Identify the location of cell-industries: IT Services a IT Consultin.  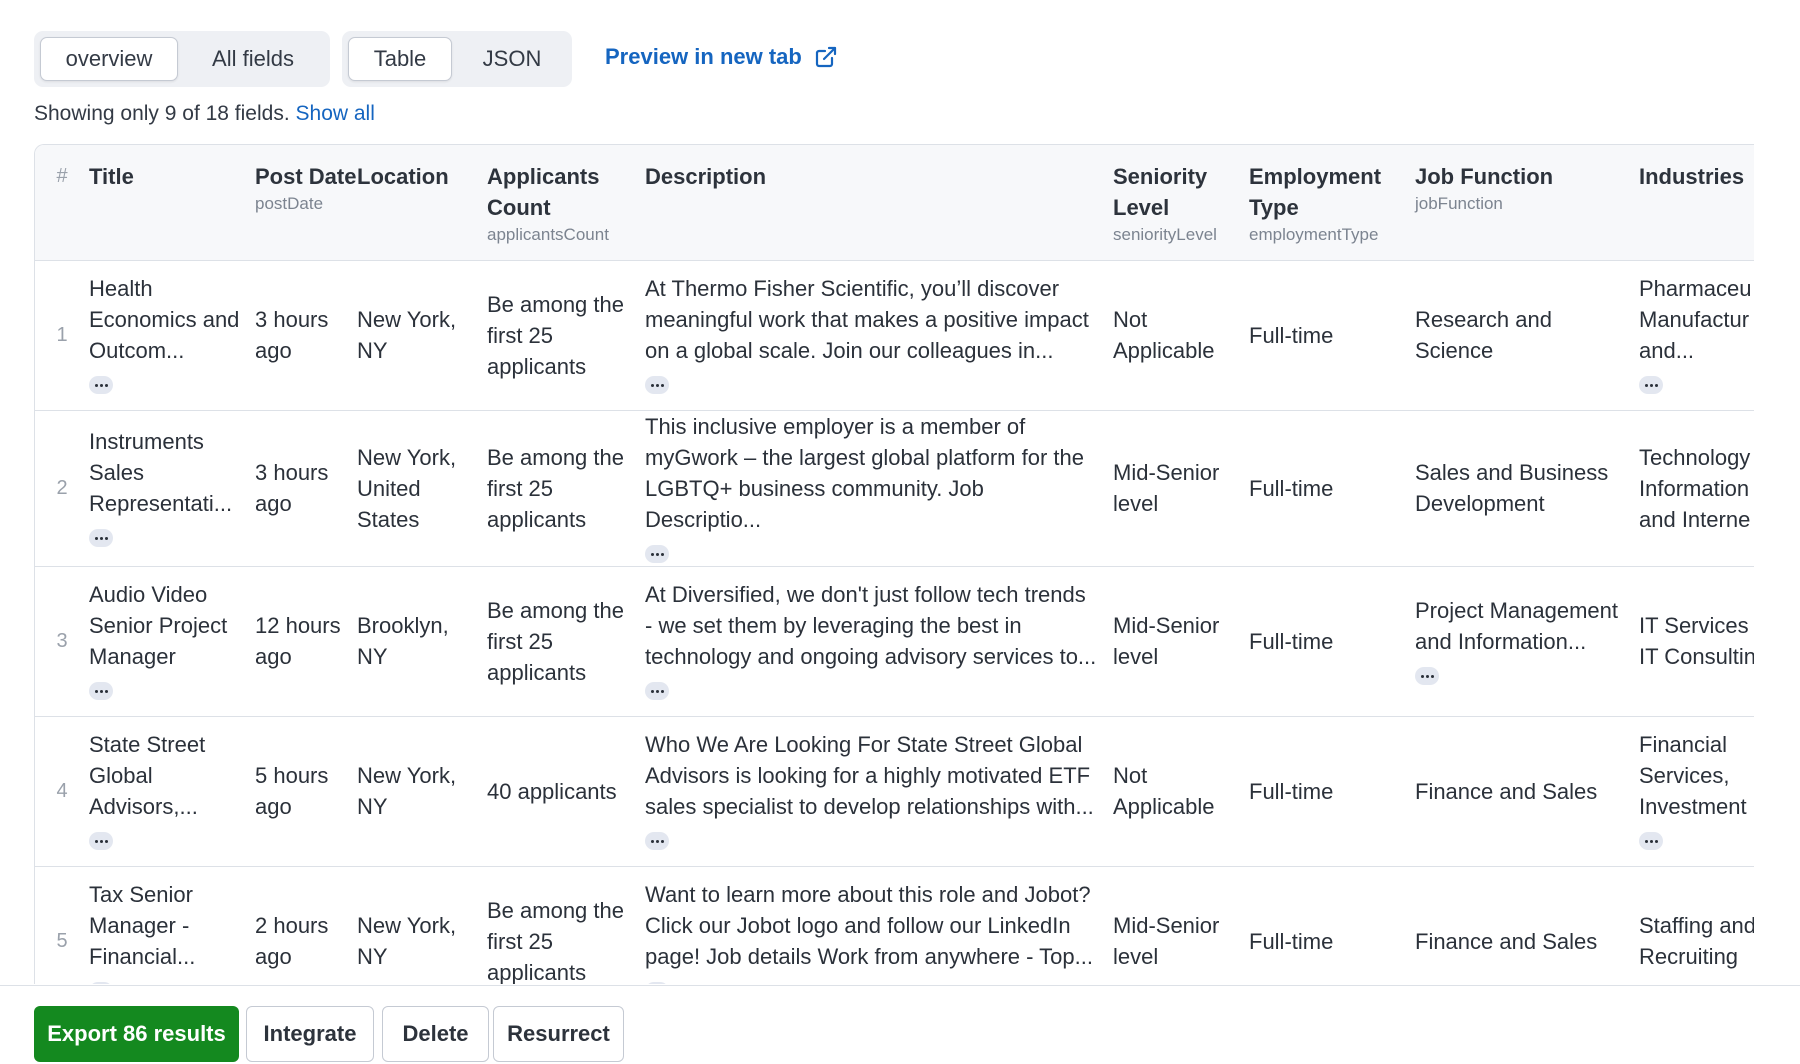
(1696, 641).